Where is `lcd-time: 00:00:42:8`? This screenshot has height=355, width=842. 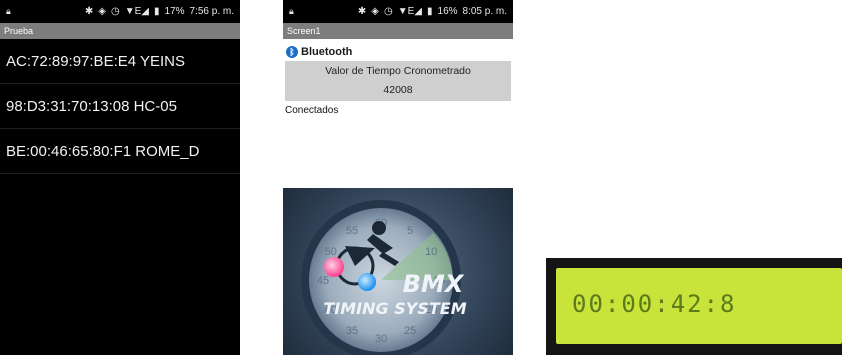 lcd-time: 00:00:42:8 is located at coordinates (654, 304).